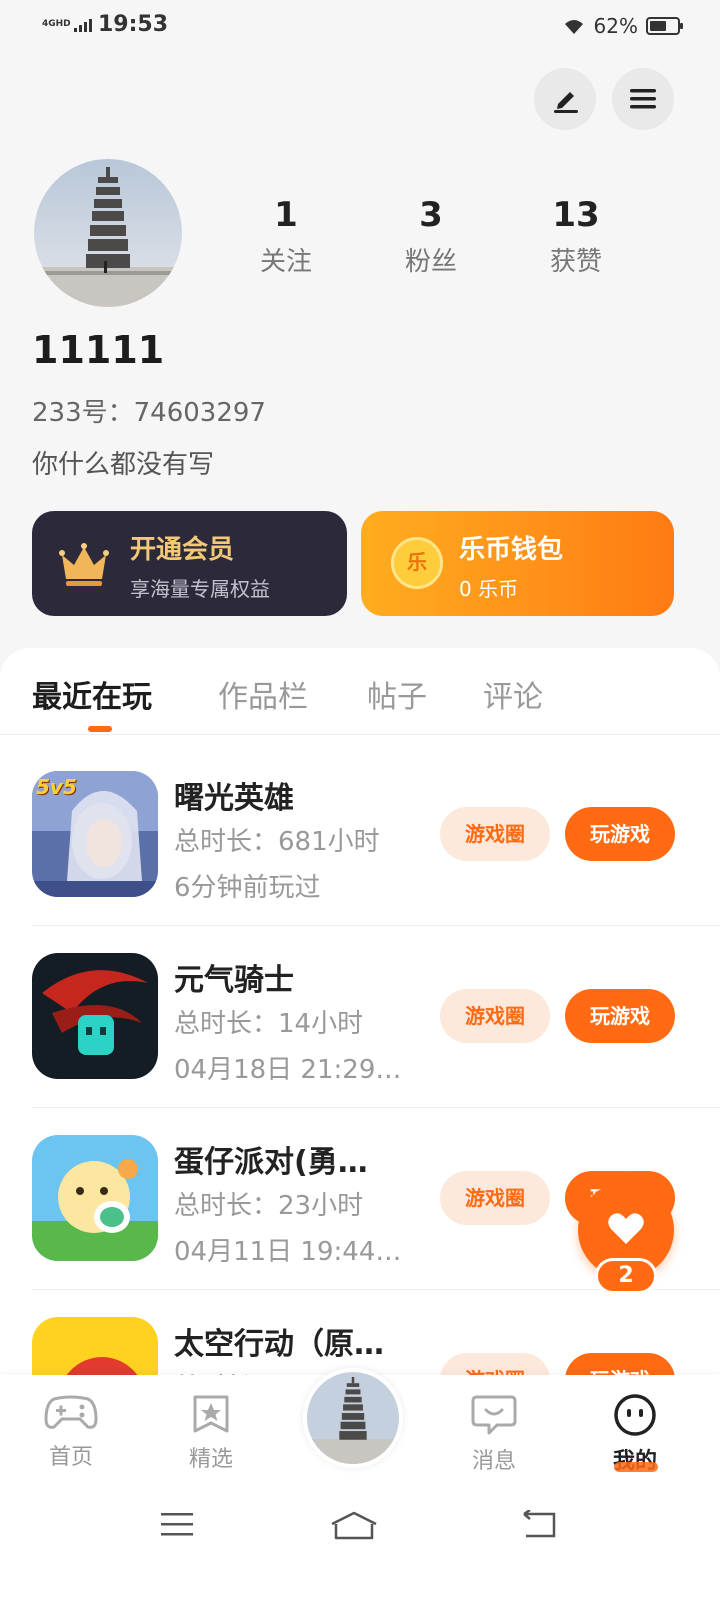 This screenshot has width=720, height=1600. I want to click on game-last-played: 6分钟前玩过, so click(247, 888).